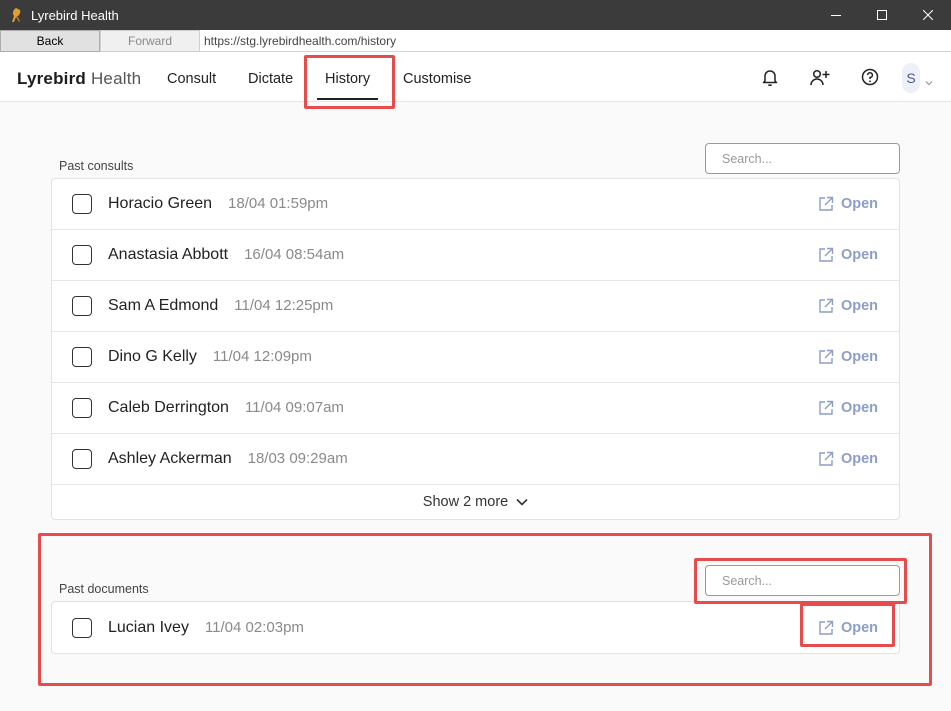 This screenshot has height=711, width=951. Describe the element at coordinates (882, 15) in the screenshot. I see `maximize-icon` at that location.